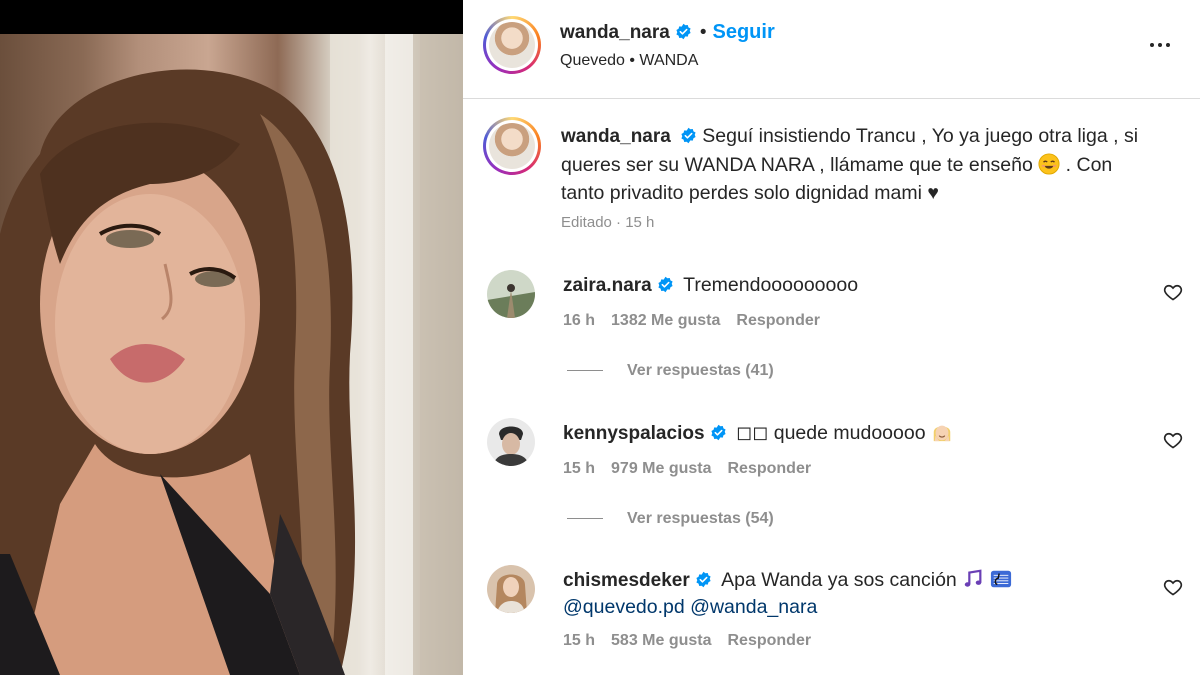  What do you see at coordinates (661, 640) in the screenshot?
I see `comment-likes: 583 Me gusta` at bounding box center [661, 640].